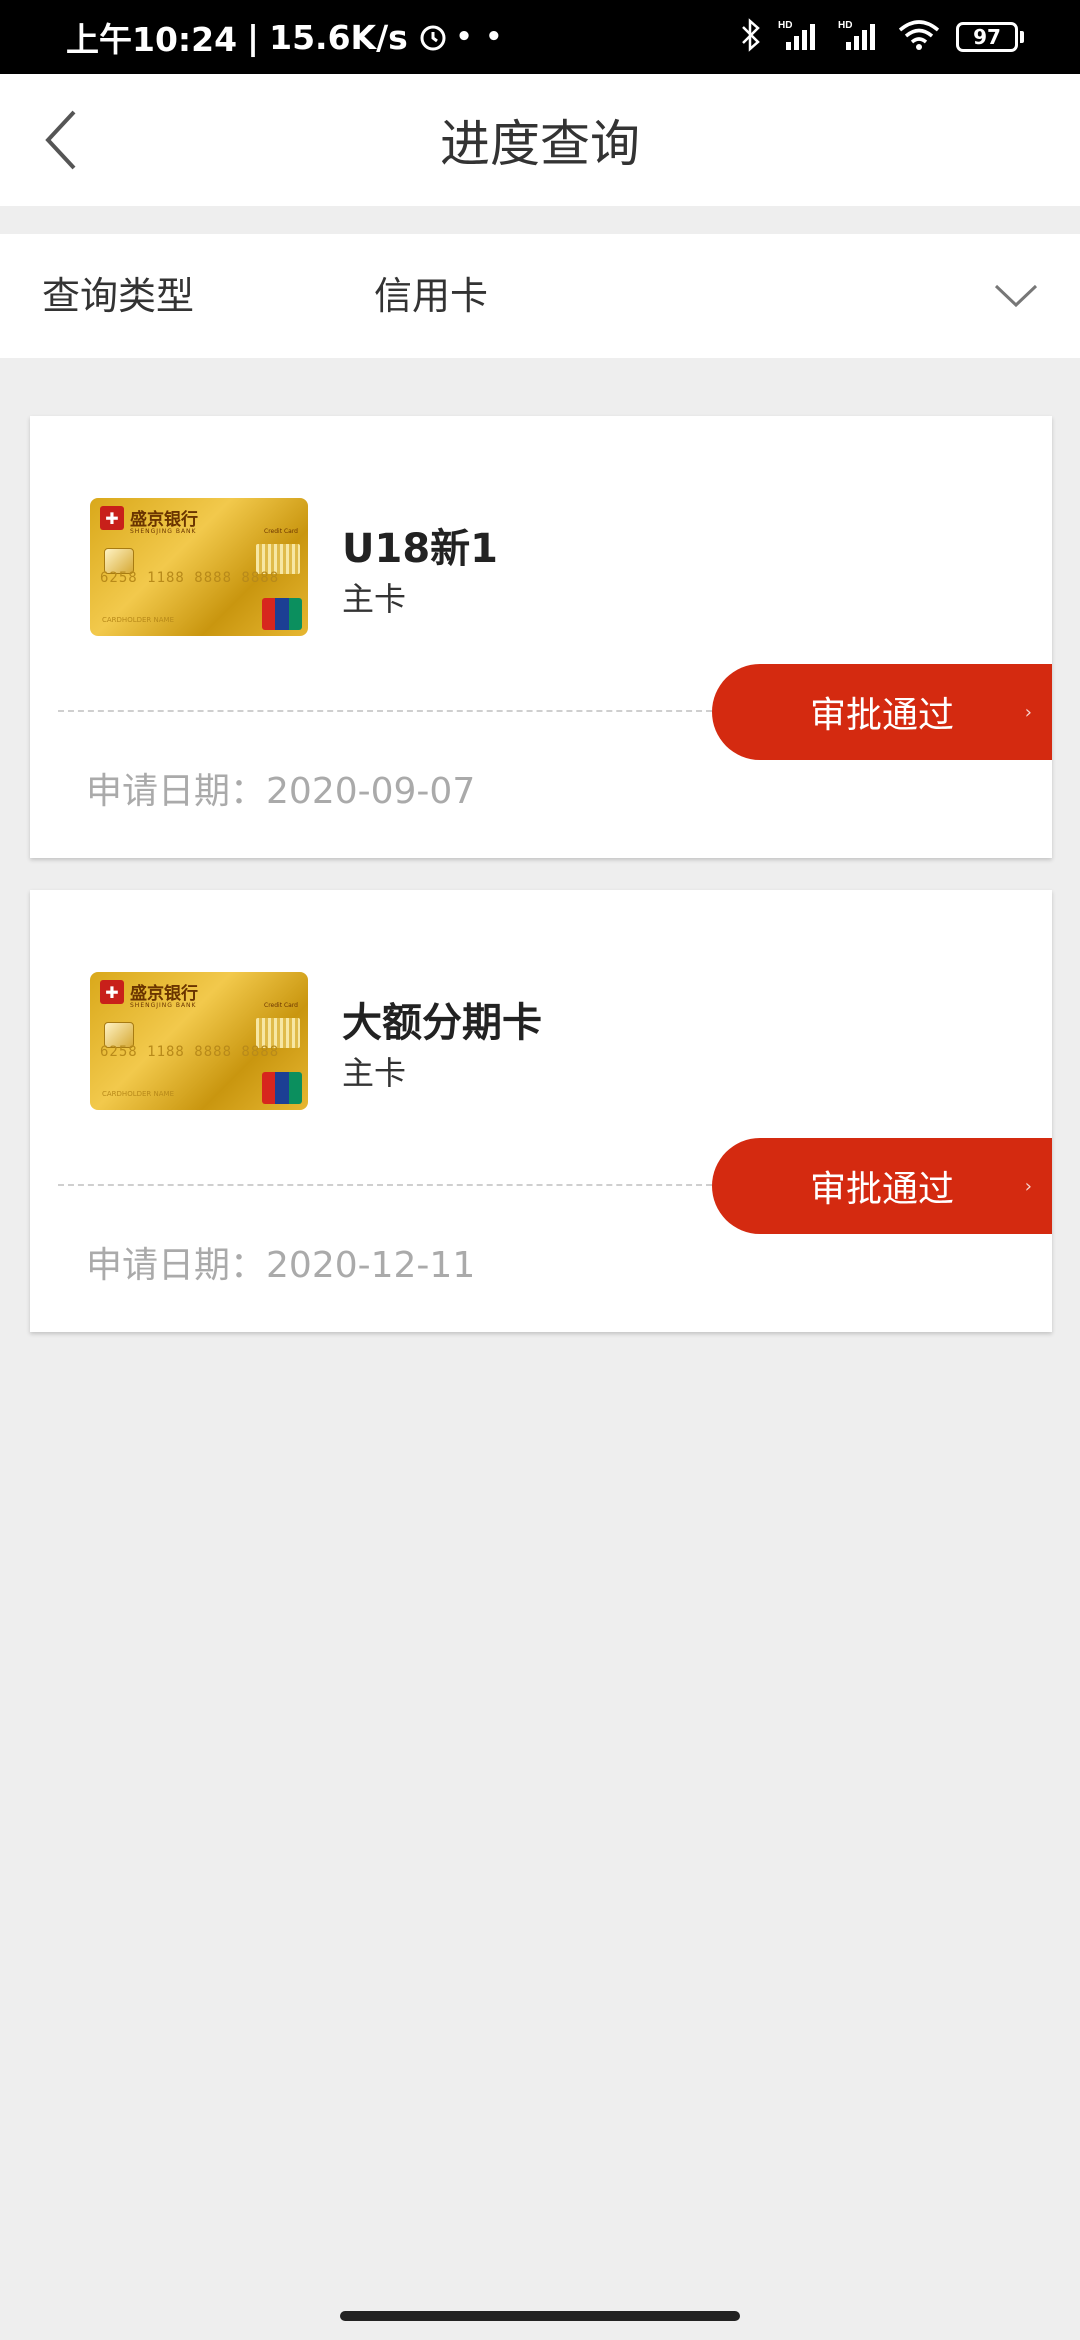 Image resolution: width=1080 pixels, height=2340 pixels. I want to click on card-product-name: 大额分期卡, so click(442, 1023).